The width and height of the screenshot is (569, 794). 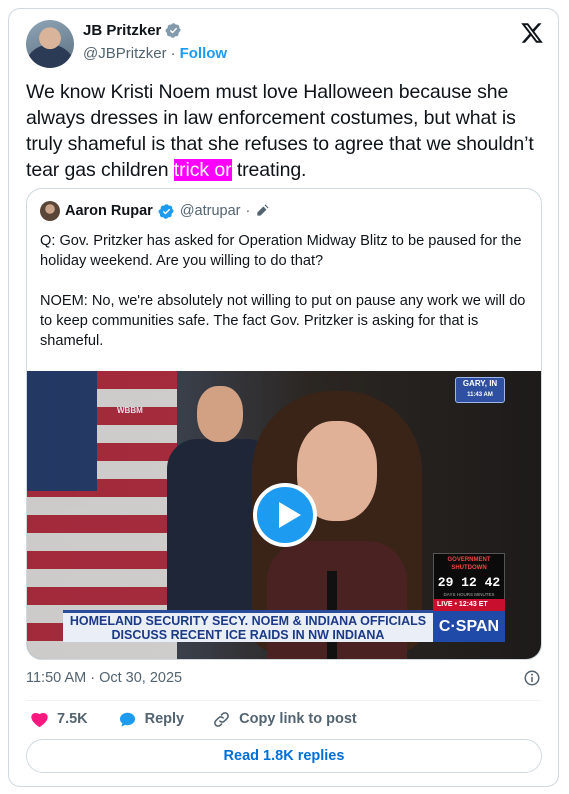 I want to click on cspan-logo: C·SPAN, so click(x=469, y=626).